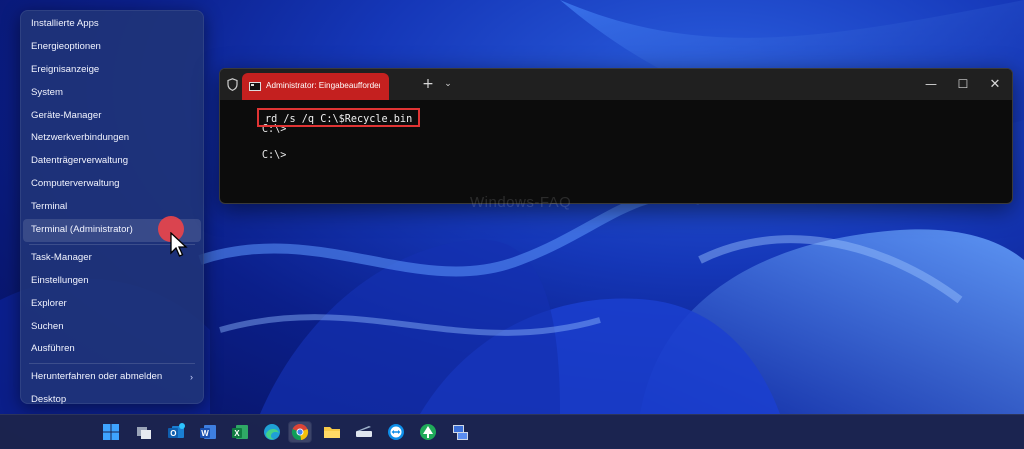 Image resolution: width=1024 pixels, height=449 pixels. Describe the element at coordinates (931, 84) in the screenshot. I see `minimize-button: —` at that location.